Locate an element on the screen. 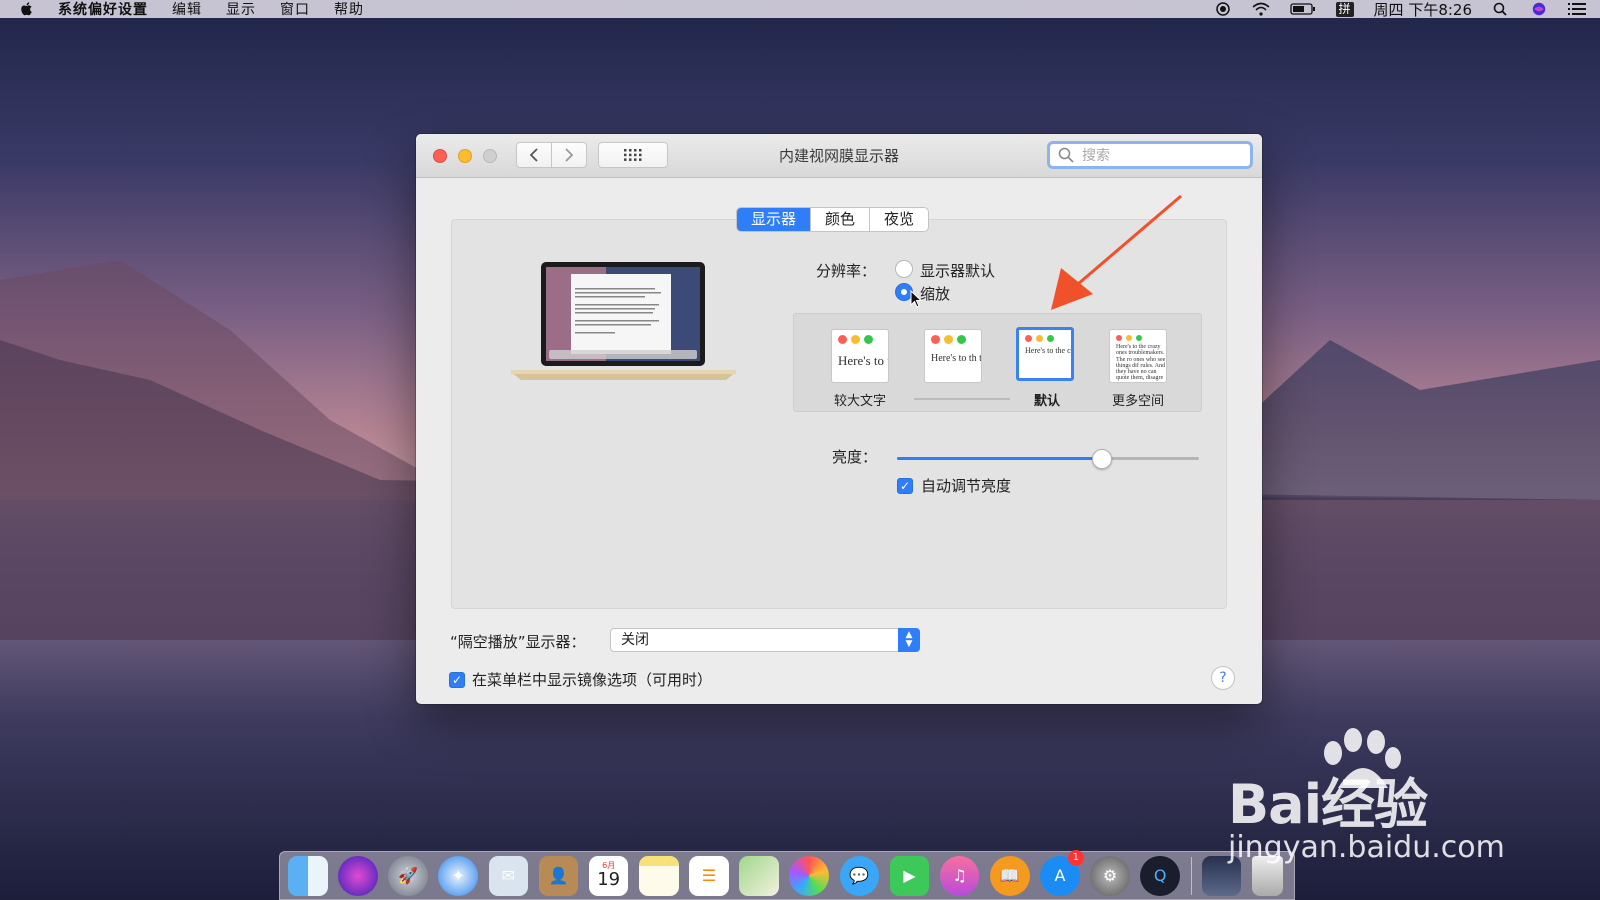  watermark-url: jingyan.baidu.com is located at coordinates (1366, 847).